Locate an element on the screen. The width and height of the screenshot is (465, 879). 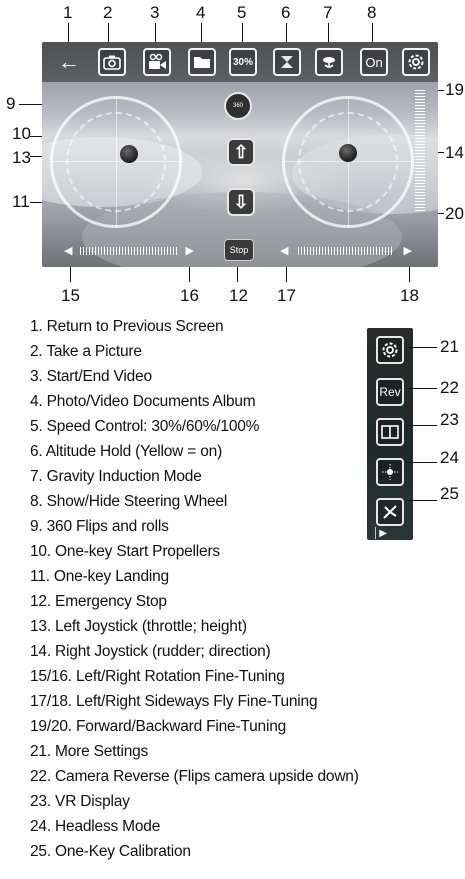
camera-button is located at coordinates (112, 62).